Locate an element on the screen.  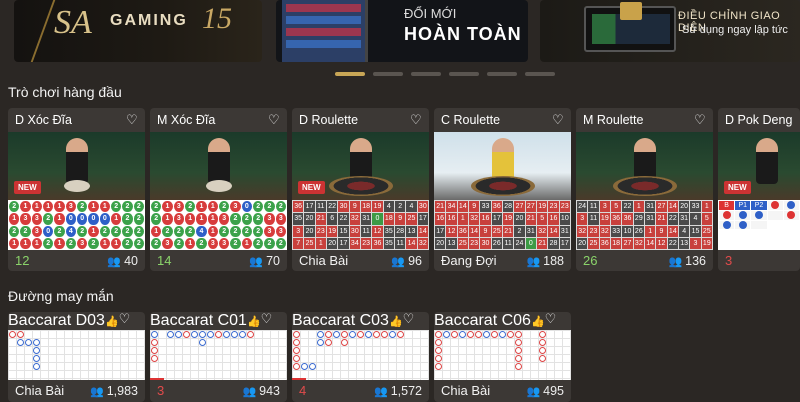
roulette-result: 7 is located at coordinates (298, 243).